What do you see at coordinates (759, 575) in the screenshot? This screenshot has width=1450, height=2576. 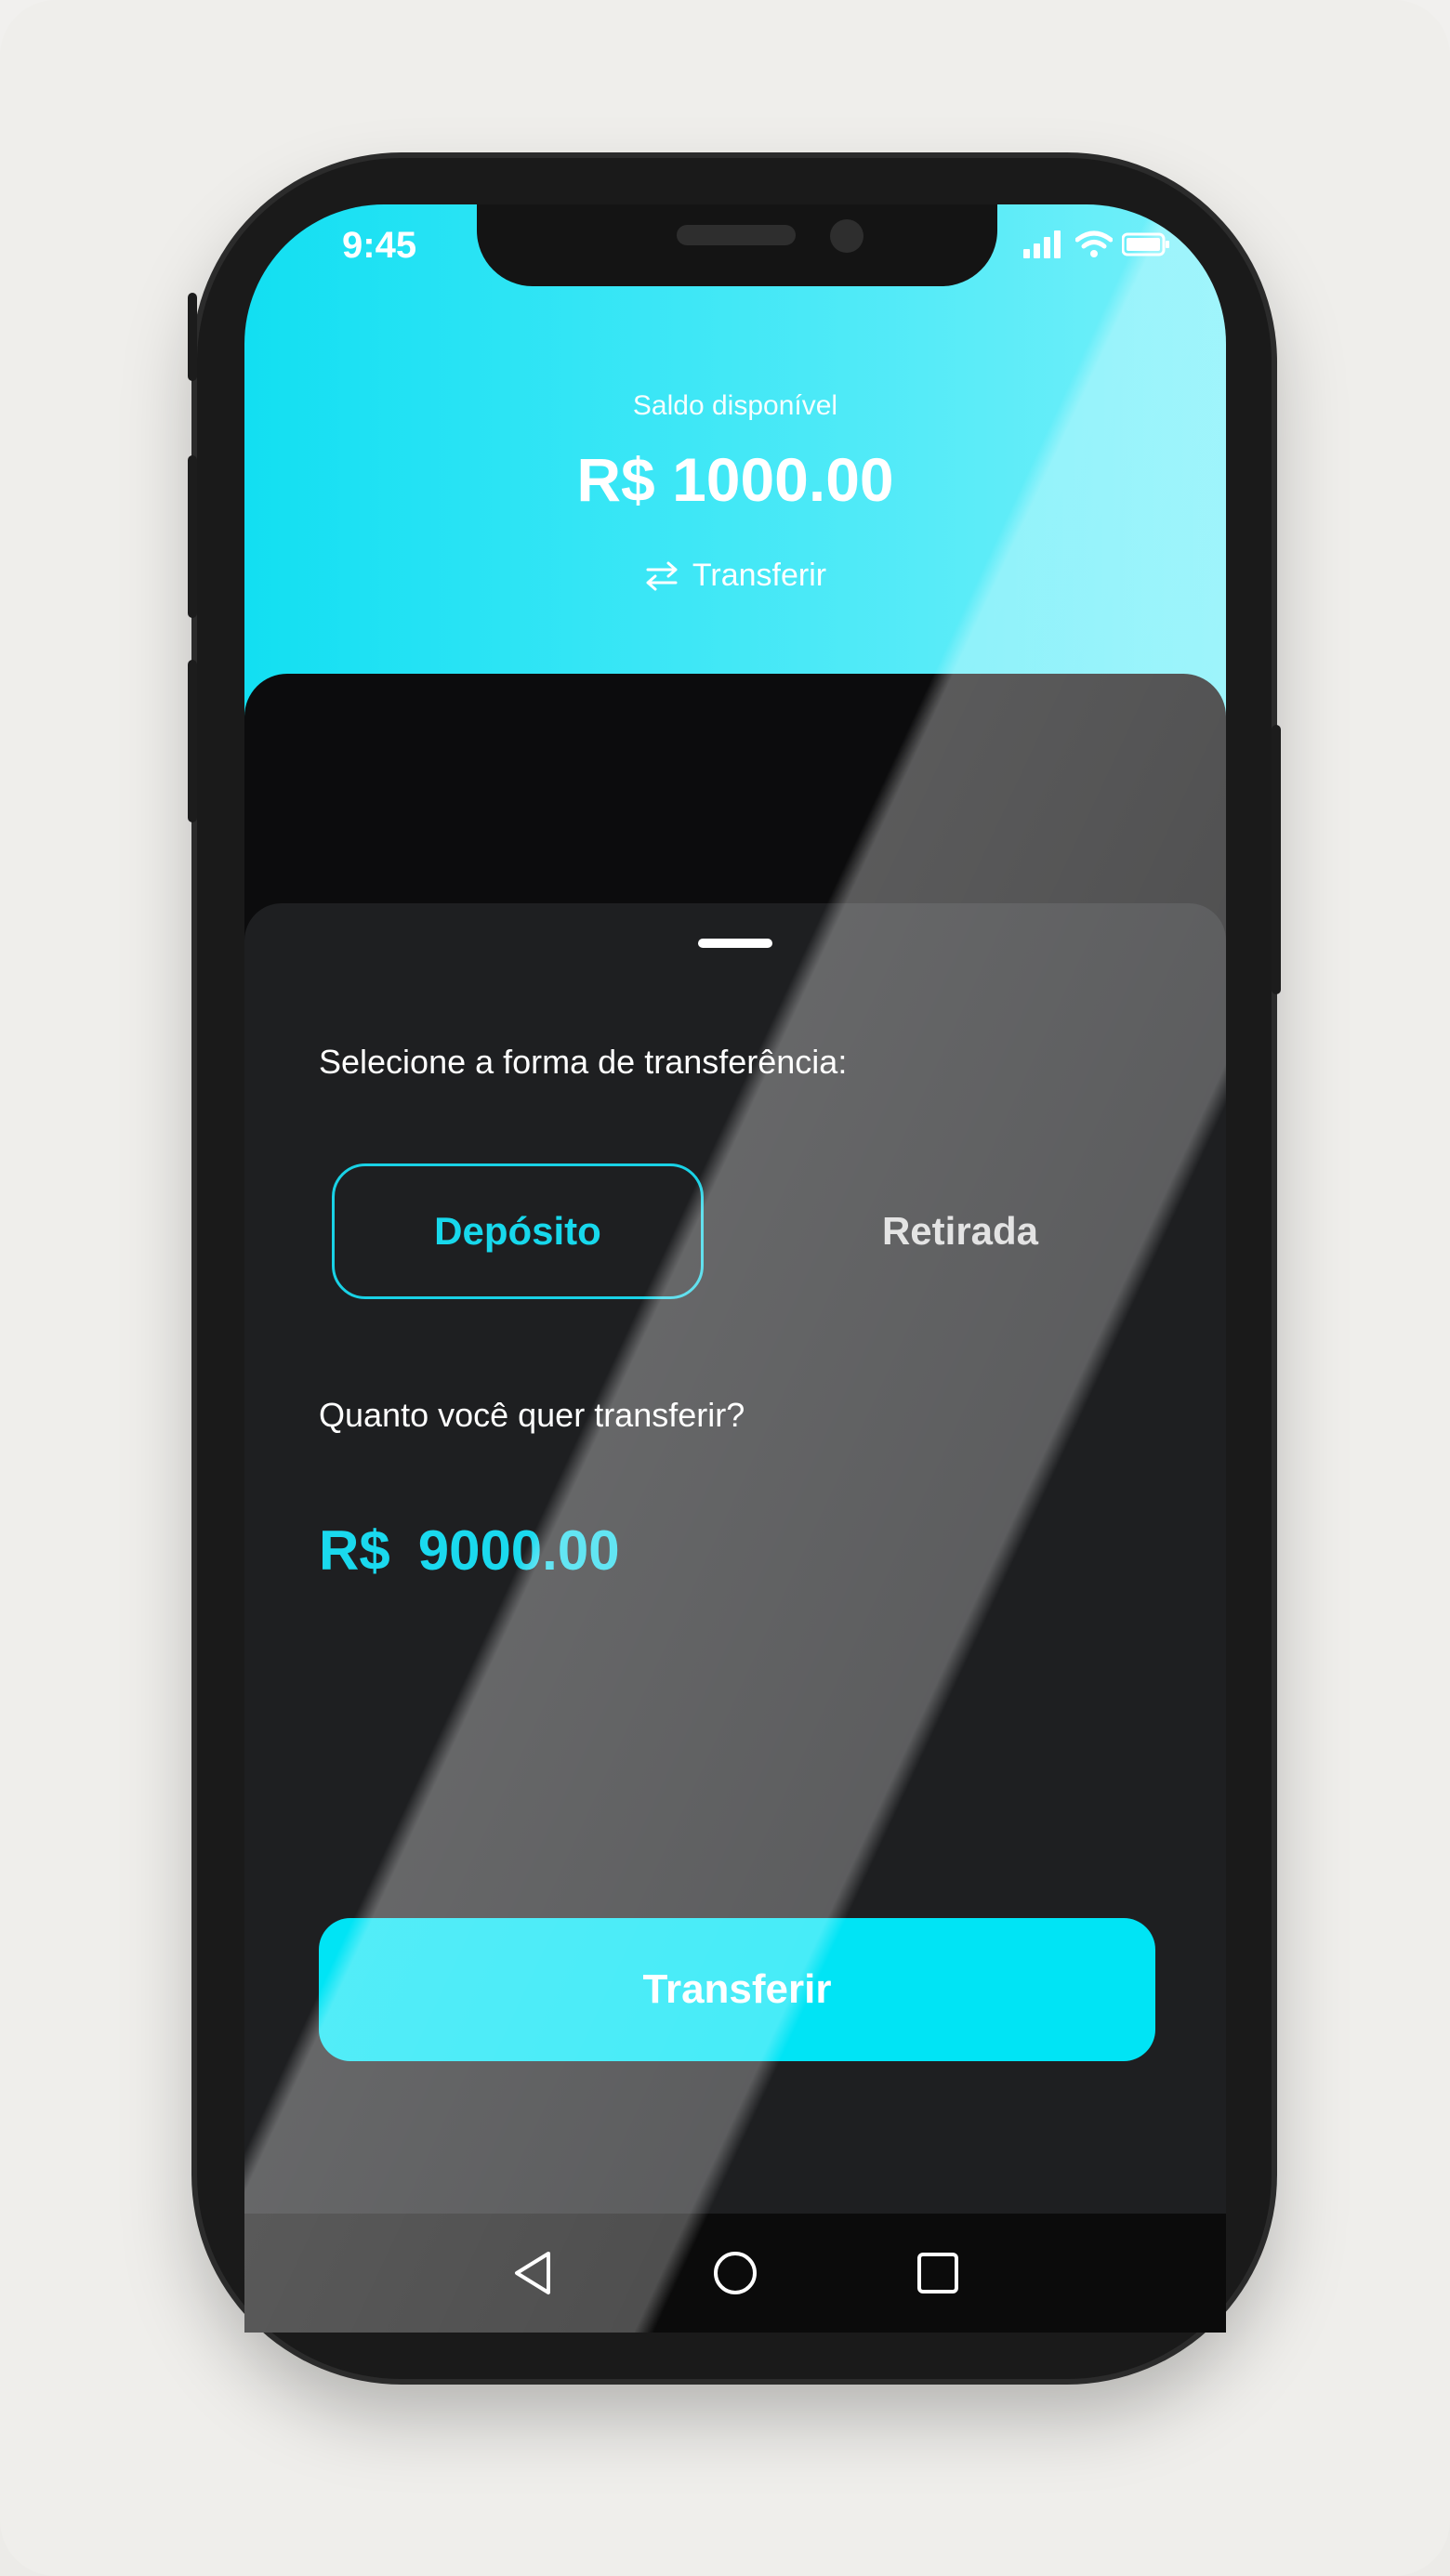 I see `transfer-link-label: Transferir` at bounding box center [759, 575].